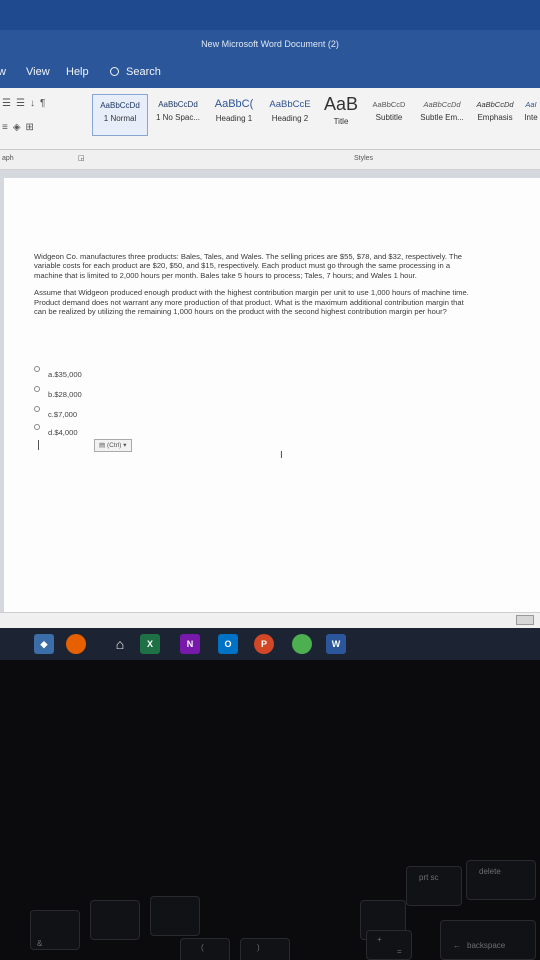 Image resolution: width=540 pixels, height=960 pixels. Describe the element at coordinates (20, 103) in the screenshot. I see `increase-indent-icon: ☰` at that location.